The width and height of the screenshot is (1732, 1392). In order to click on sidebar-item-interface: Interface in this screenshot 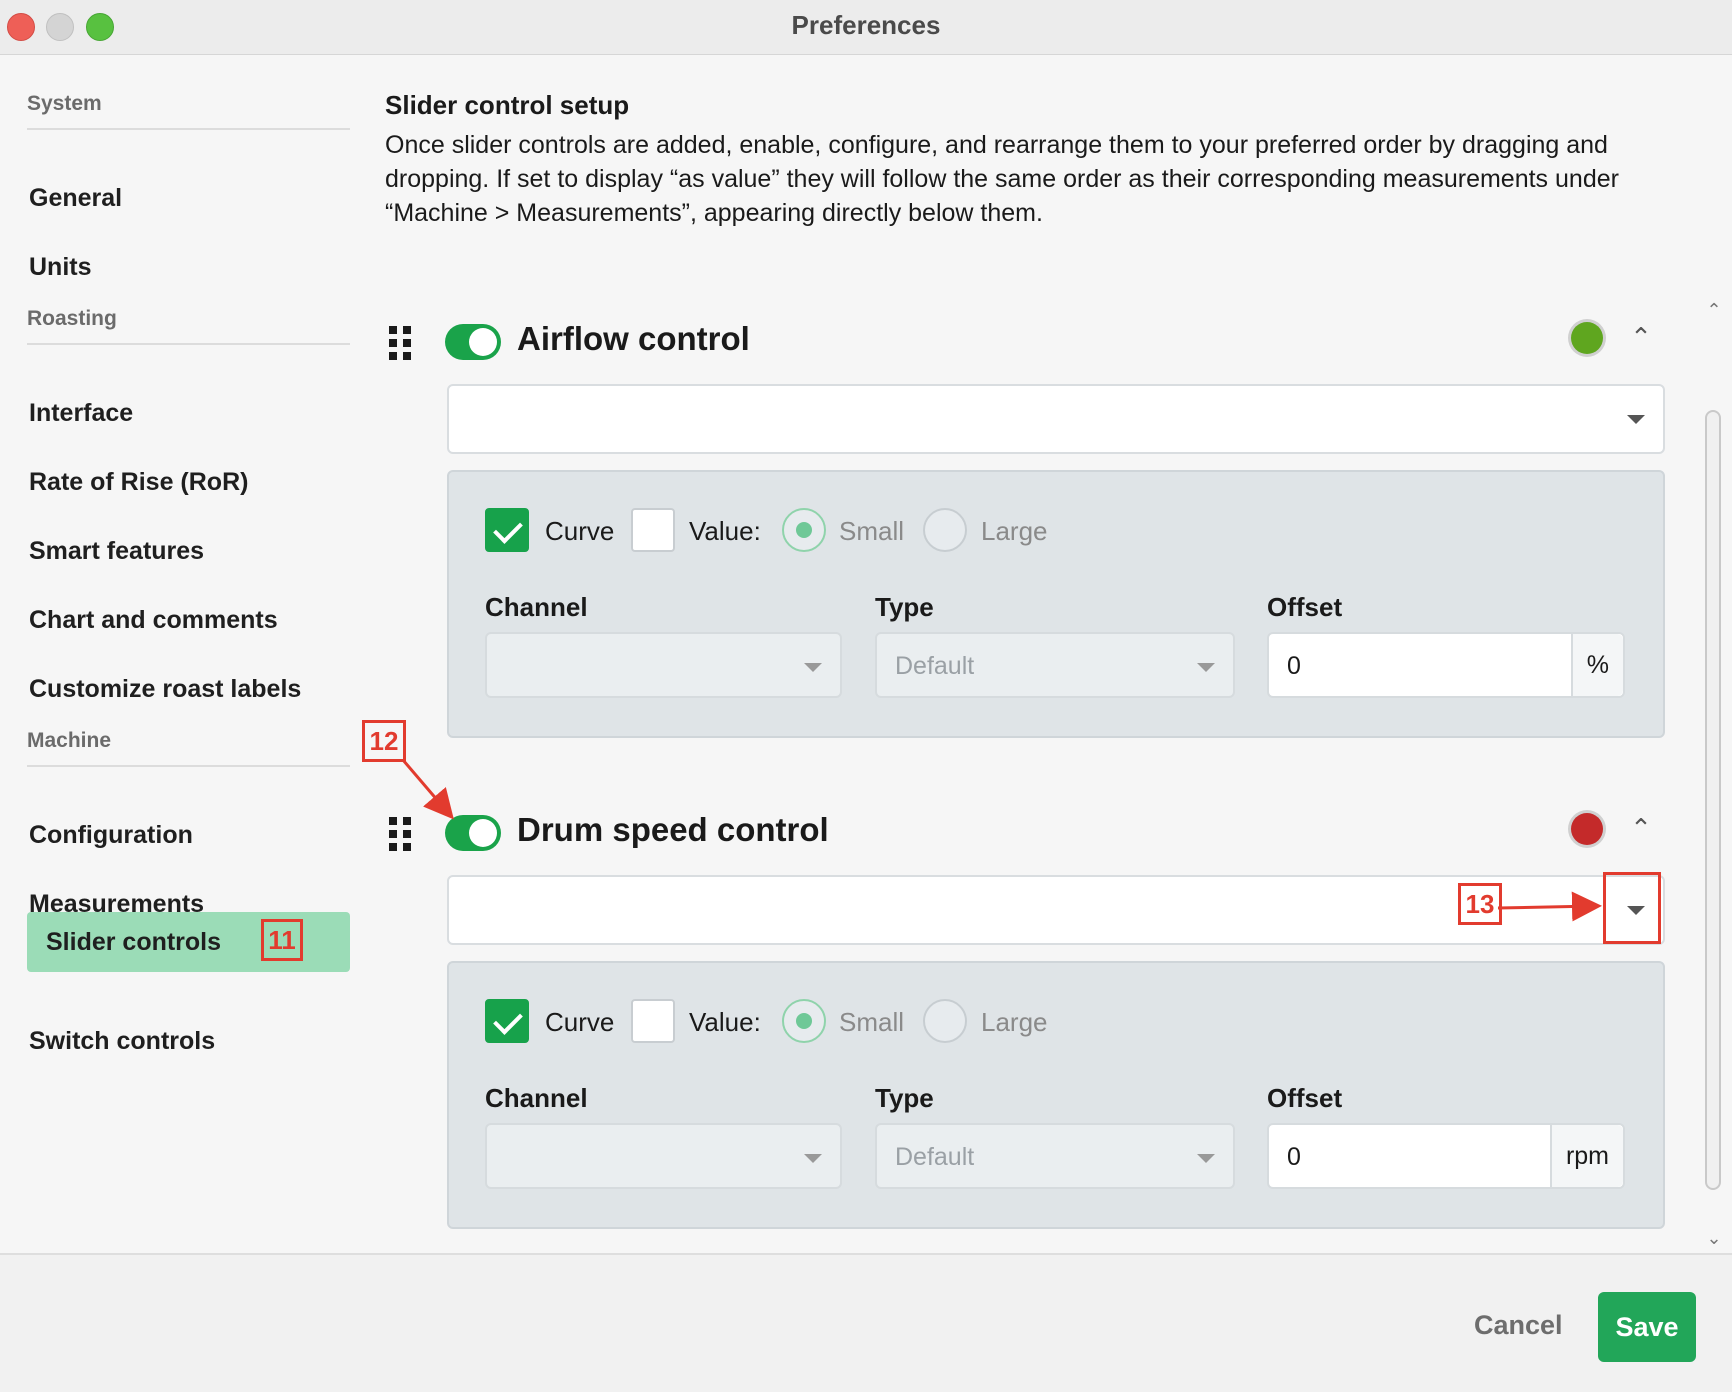, I will do `click(189, 413)`.